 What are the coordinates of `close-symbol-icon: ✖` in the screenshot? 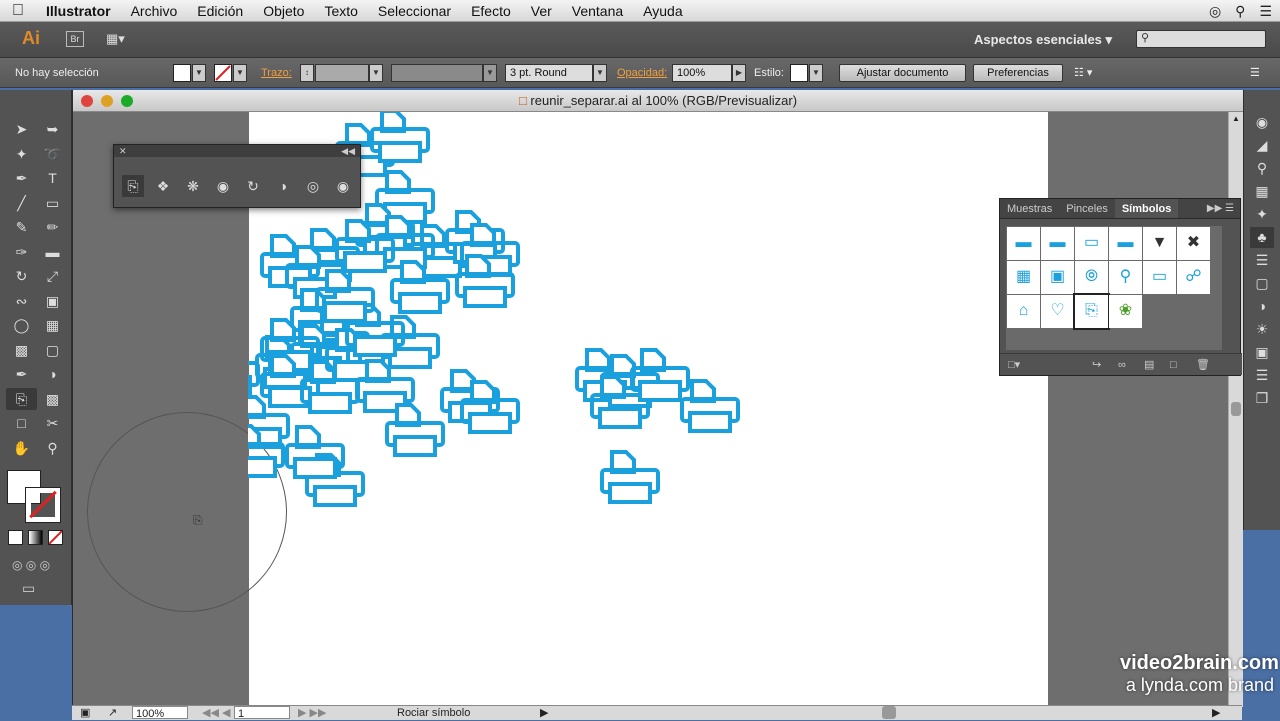 It's located at (1193, 243).